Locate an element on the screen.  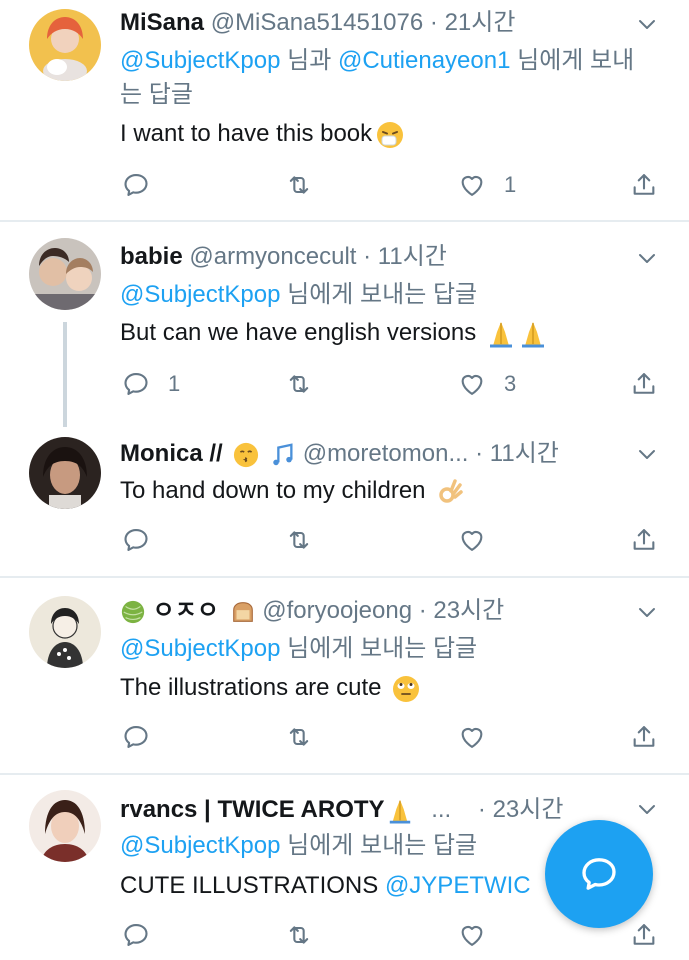
ok-hand-emoji-icon is located at coordinates (451, 490).